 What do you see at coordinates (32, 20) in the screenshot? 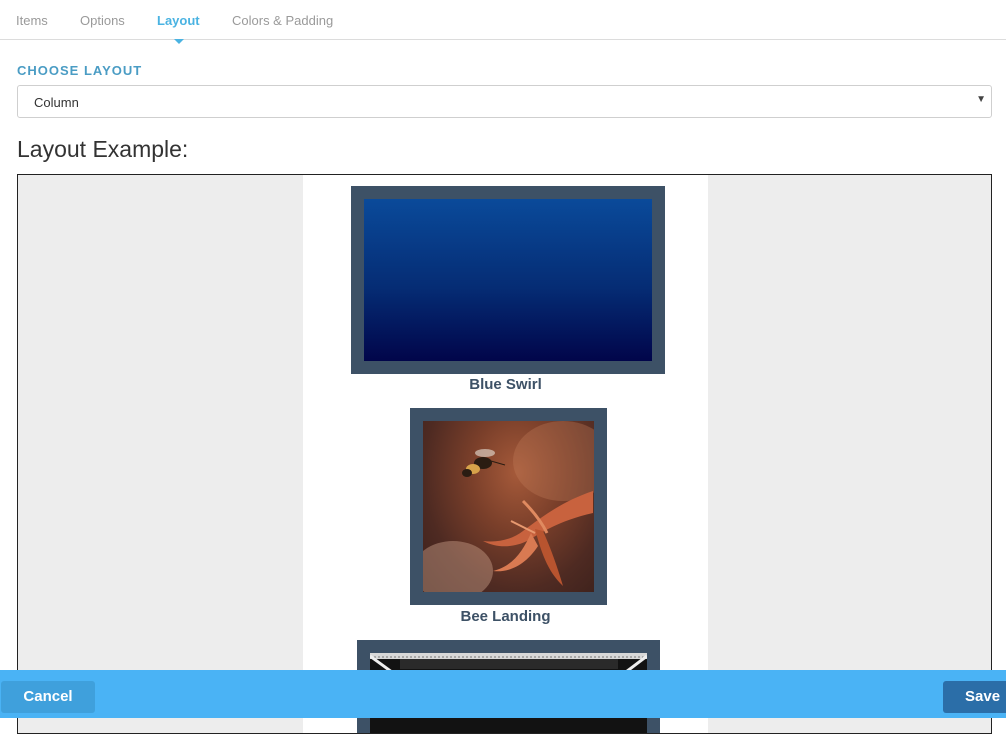
I see `tab-items: Items` at bounding box center [32, 20].